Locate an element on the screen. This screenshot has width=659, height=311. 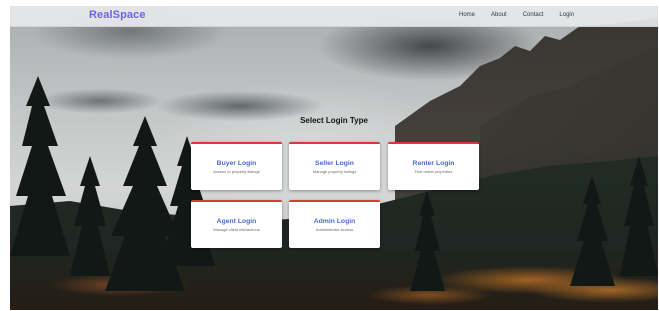
card-description: Access to property listings is located at coordinates (236, 171).